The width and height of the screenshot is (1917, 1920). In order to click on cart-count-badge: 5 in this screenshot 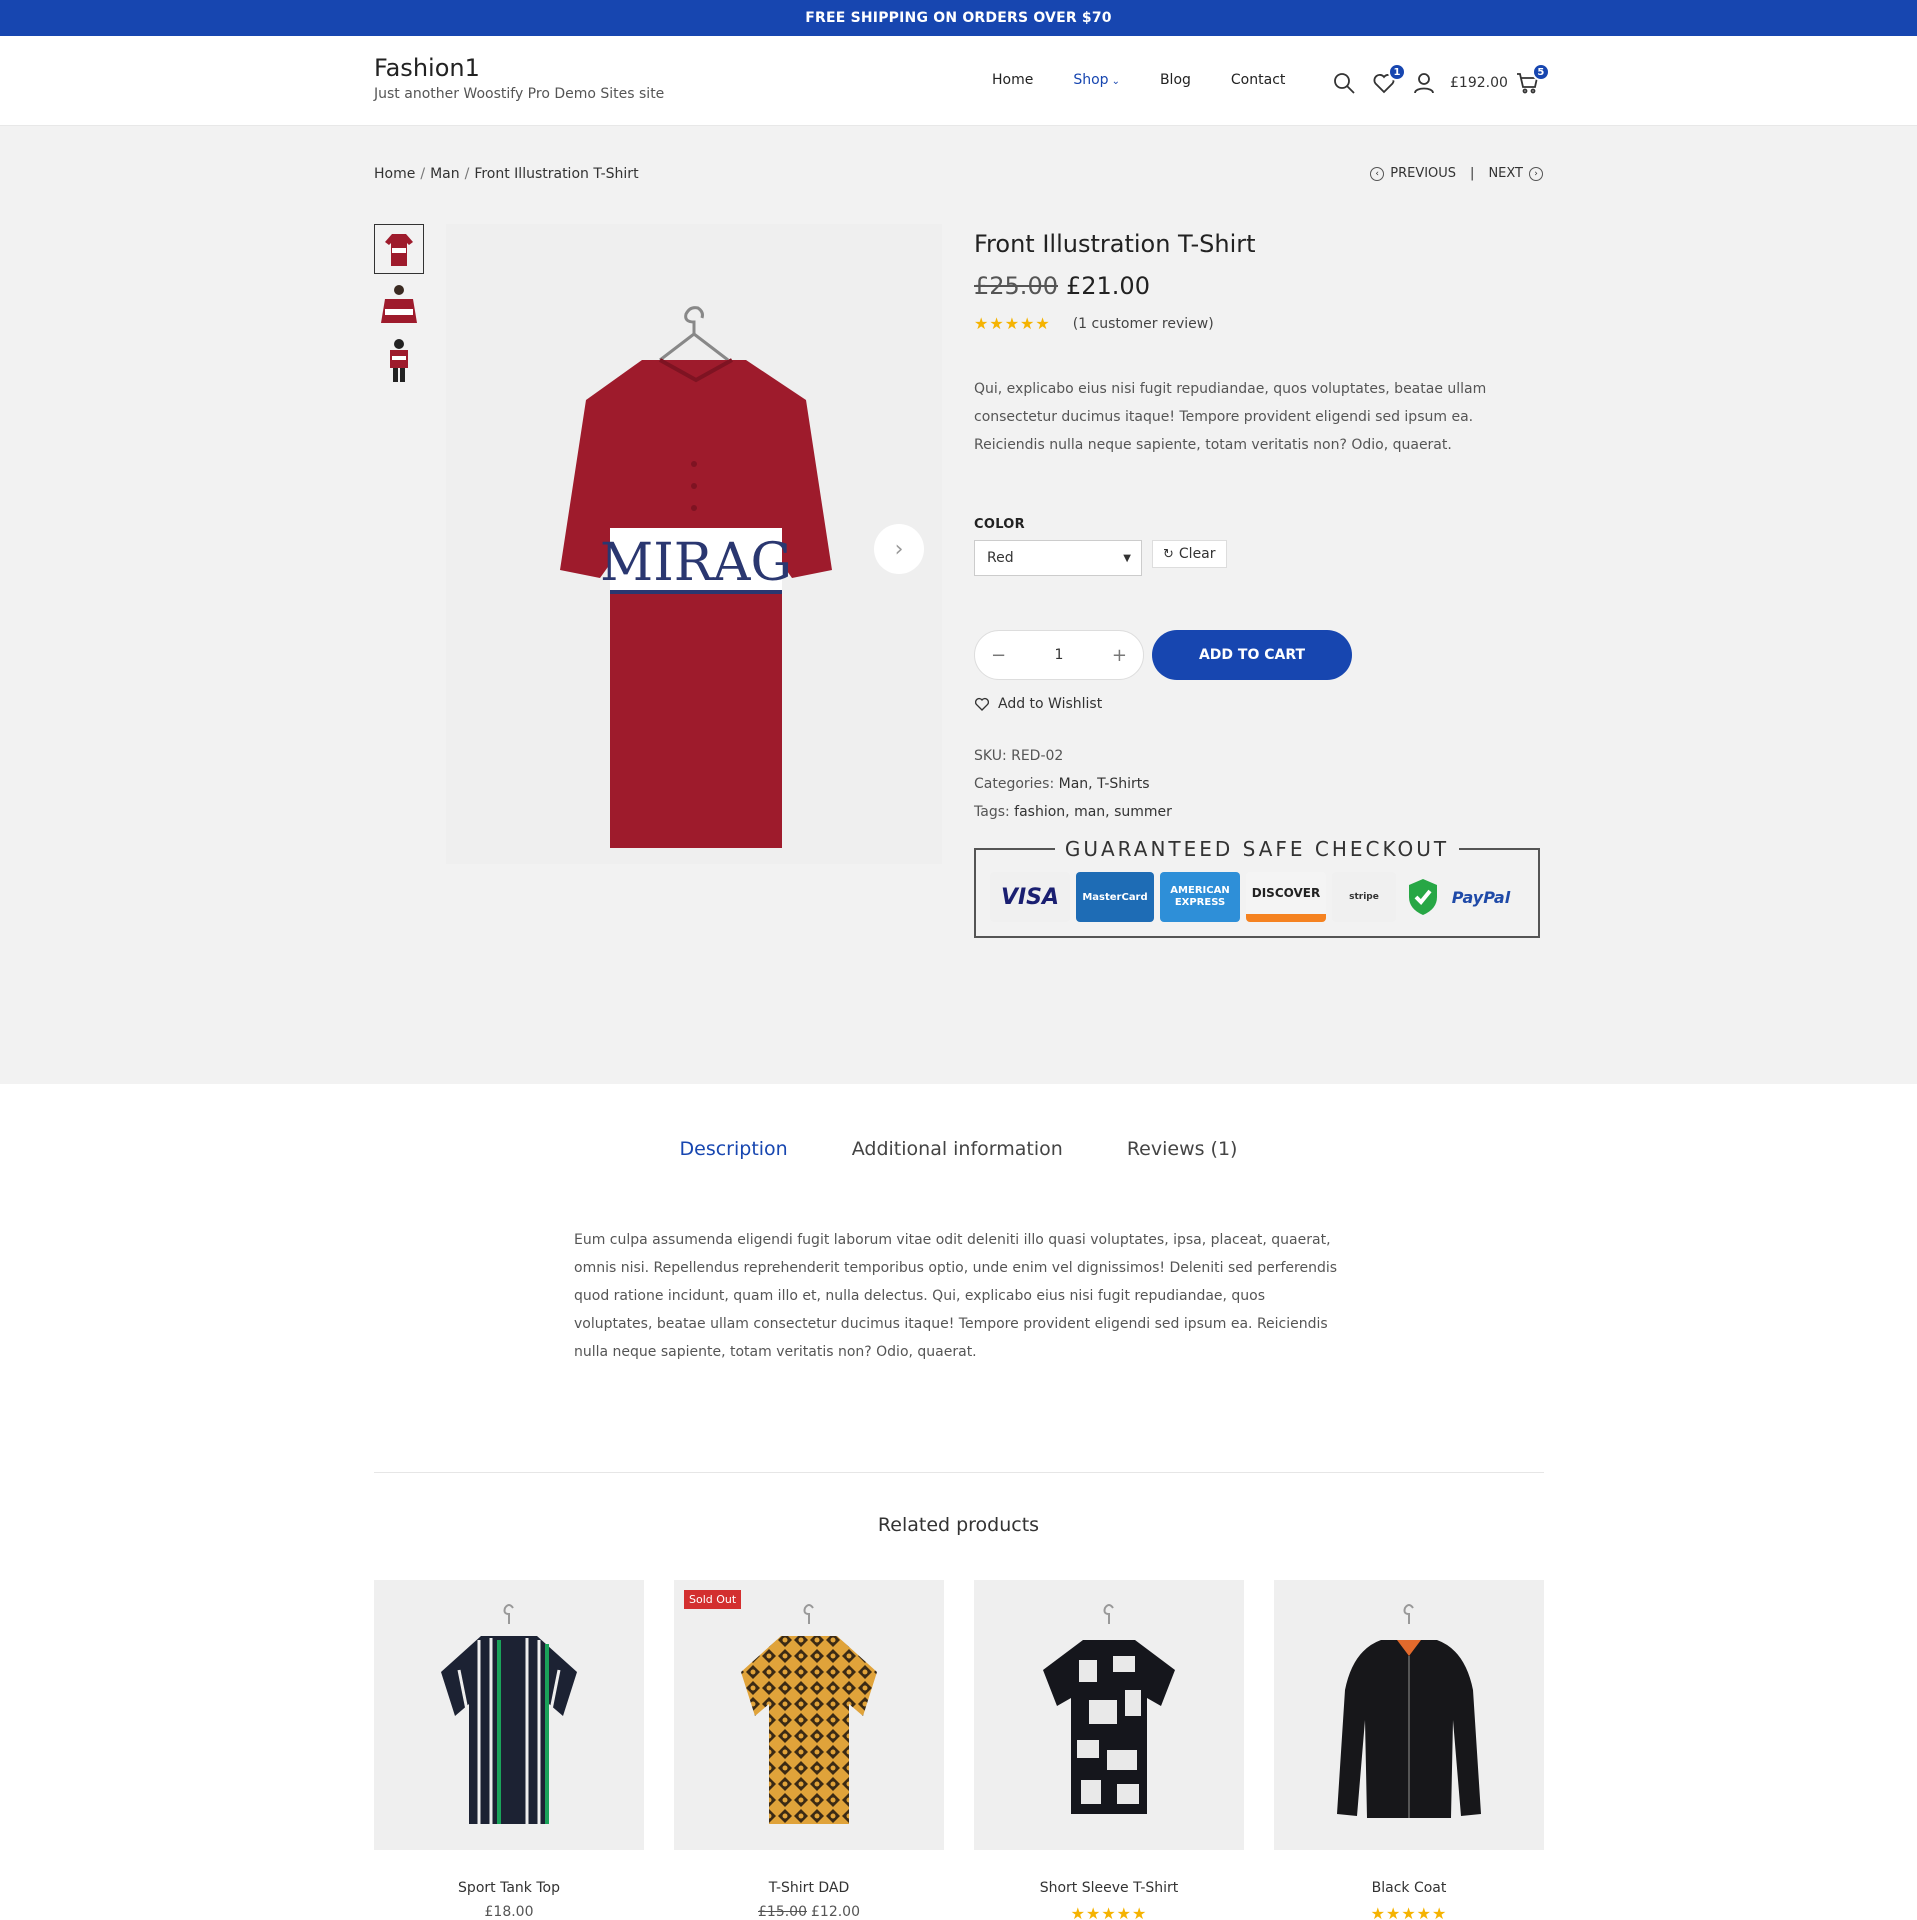, I will do `click(1540, 72)`.